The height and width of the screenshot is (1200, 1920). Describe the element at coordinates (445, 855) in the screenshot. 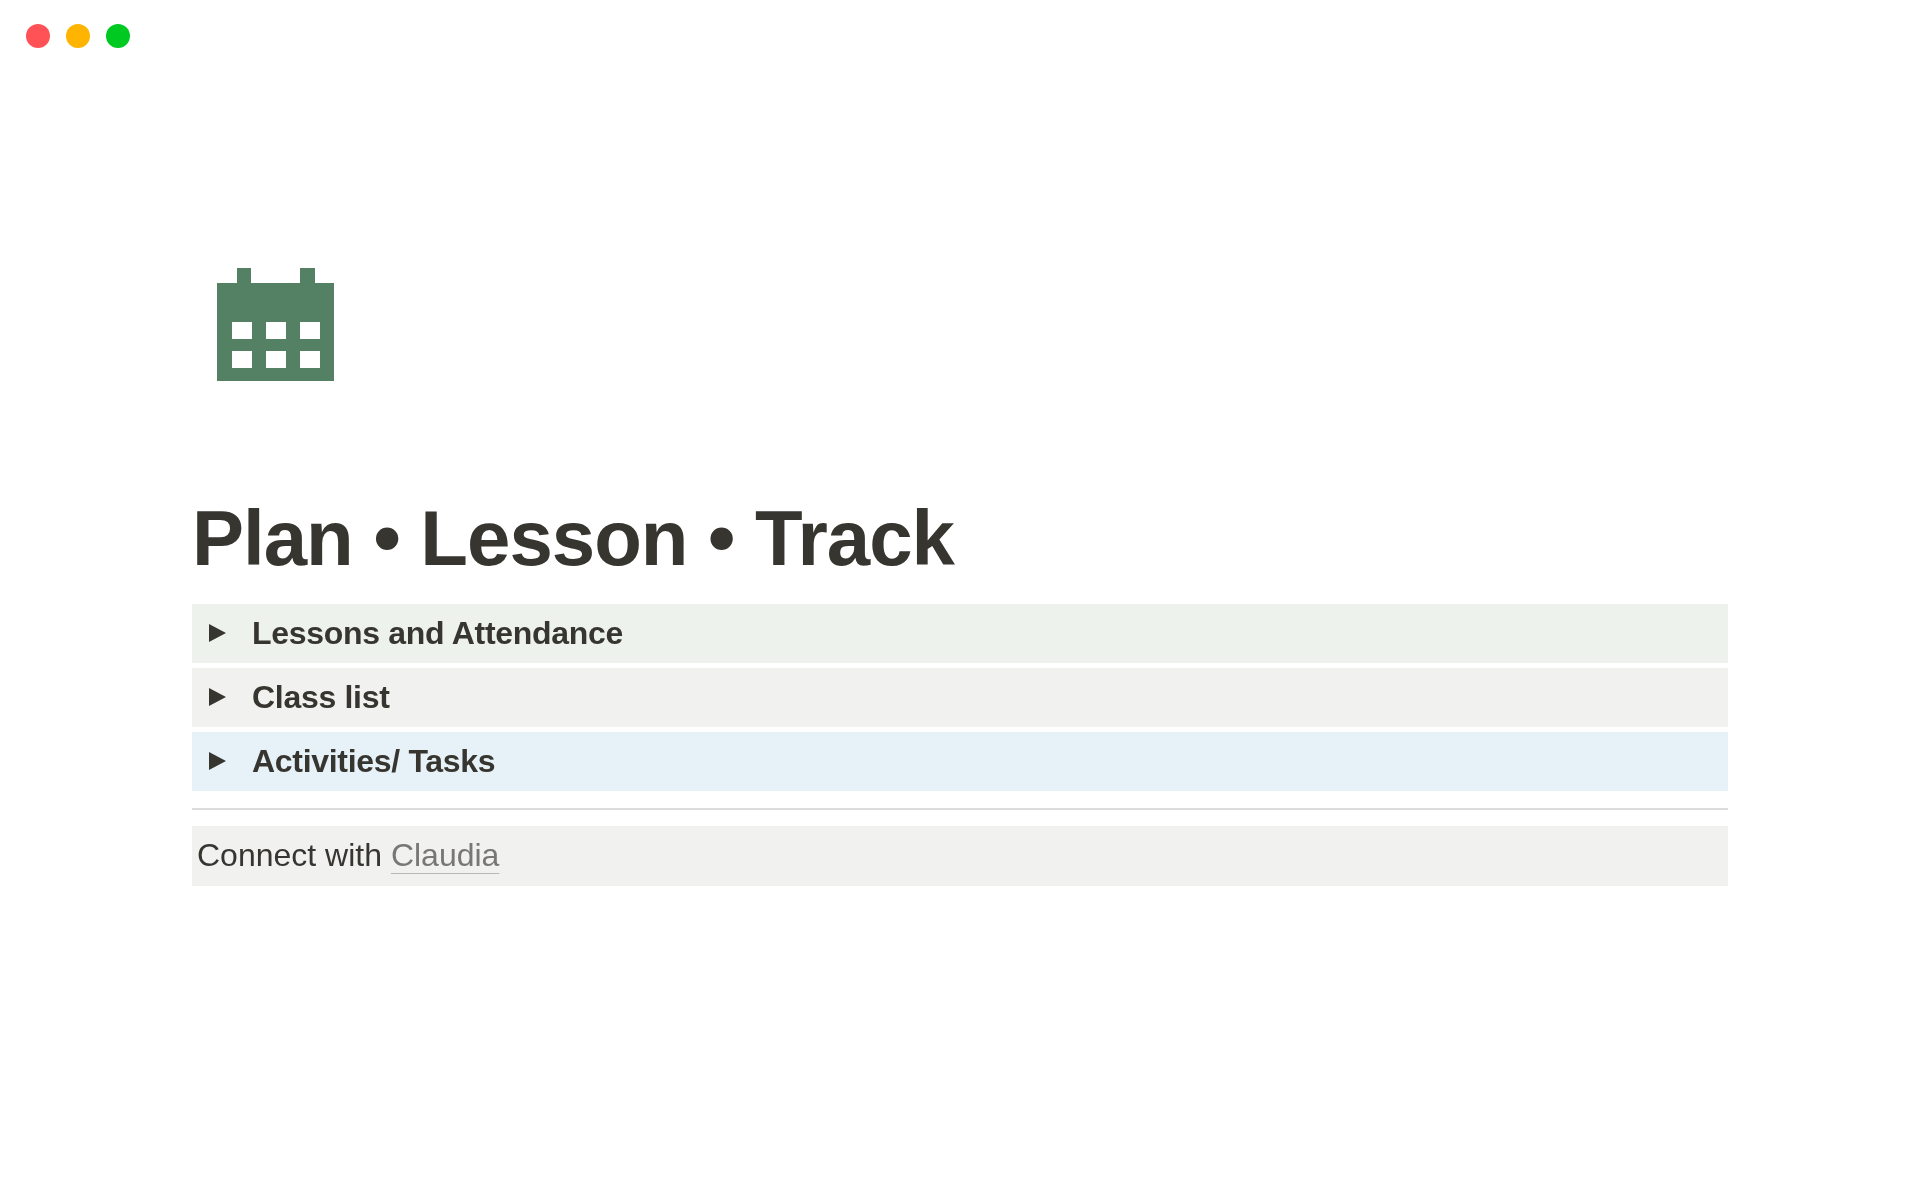

I see `profile-link: Claudia` at that location.